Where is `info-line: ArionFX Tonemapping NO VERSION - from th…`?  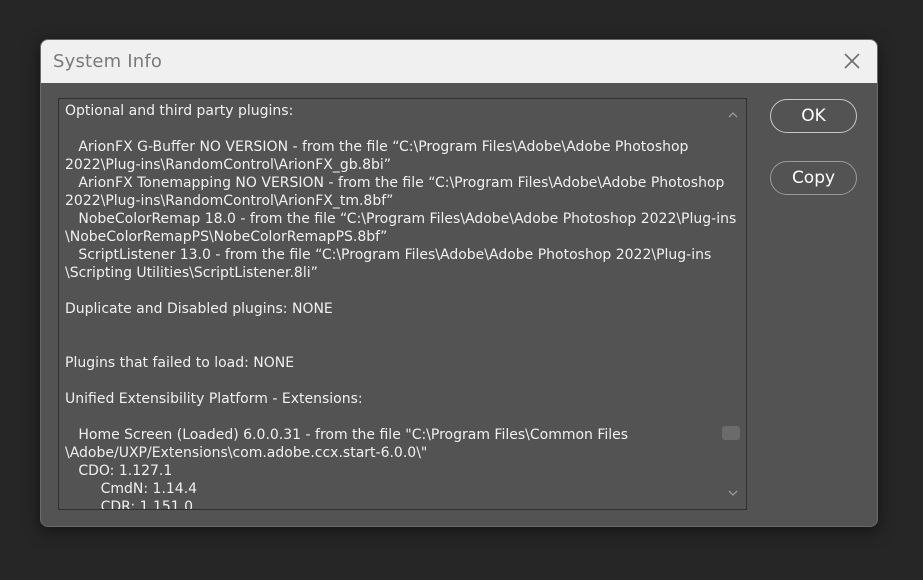
info-line: ArionFX Tonemapping NO VERSION - from th… is located at coordinates (395, 183).